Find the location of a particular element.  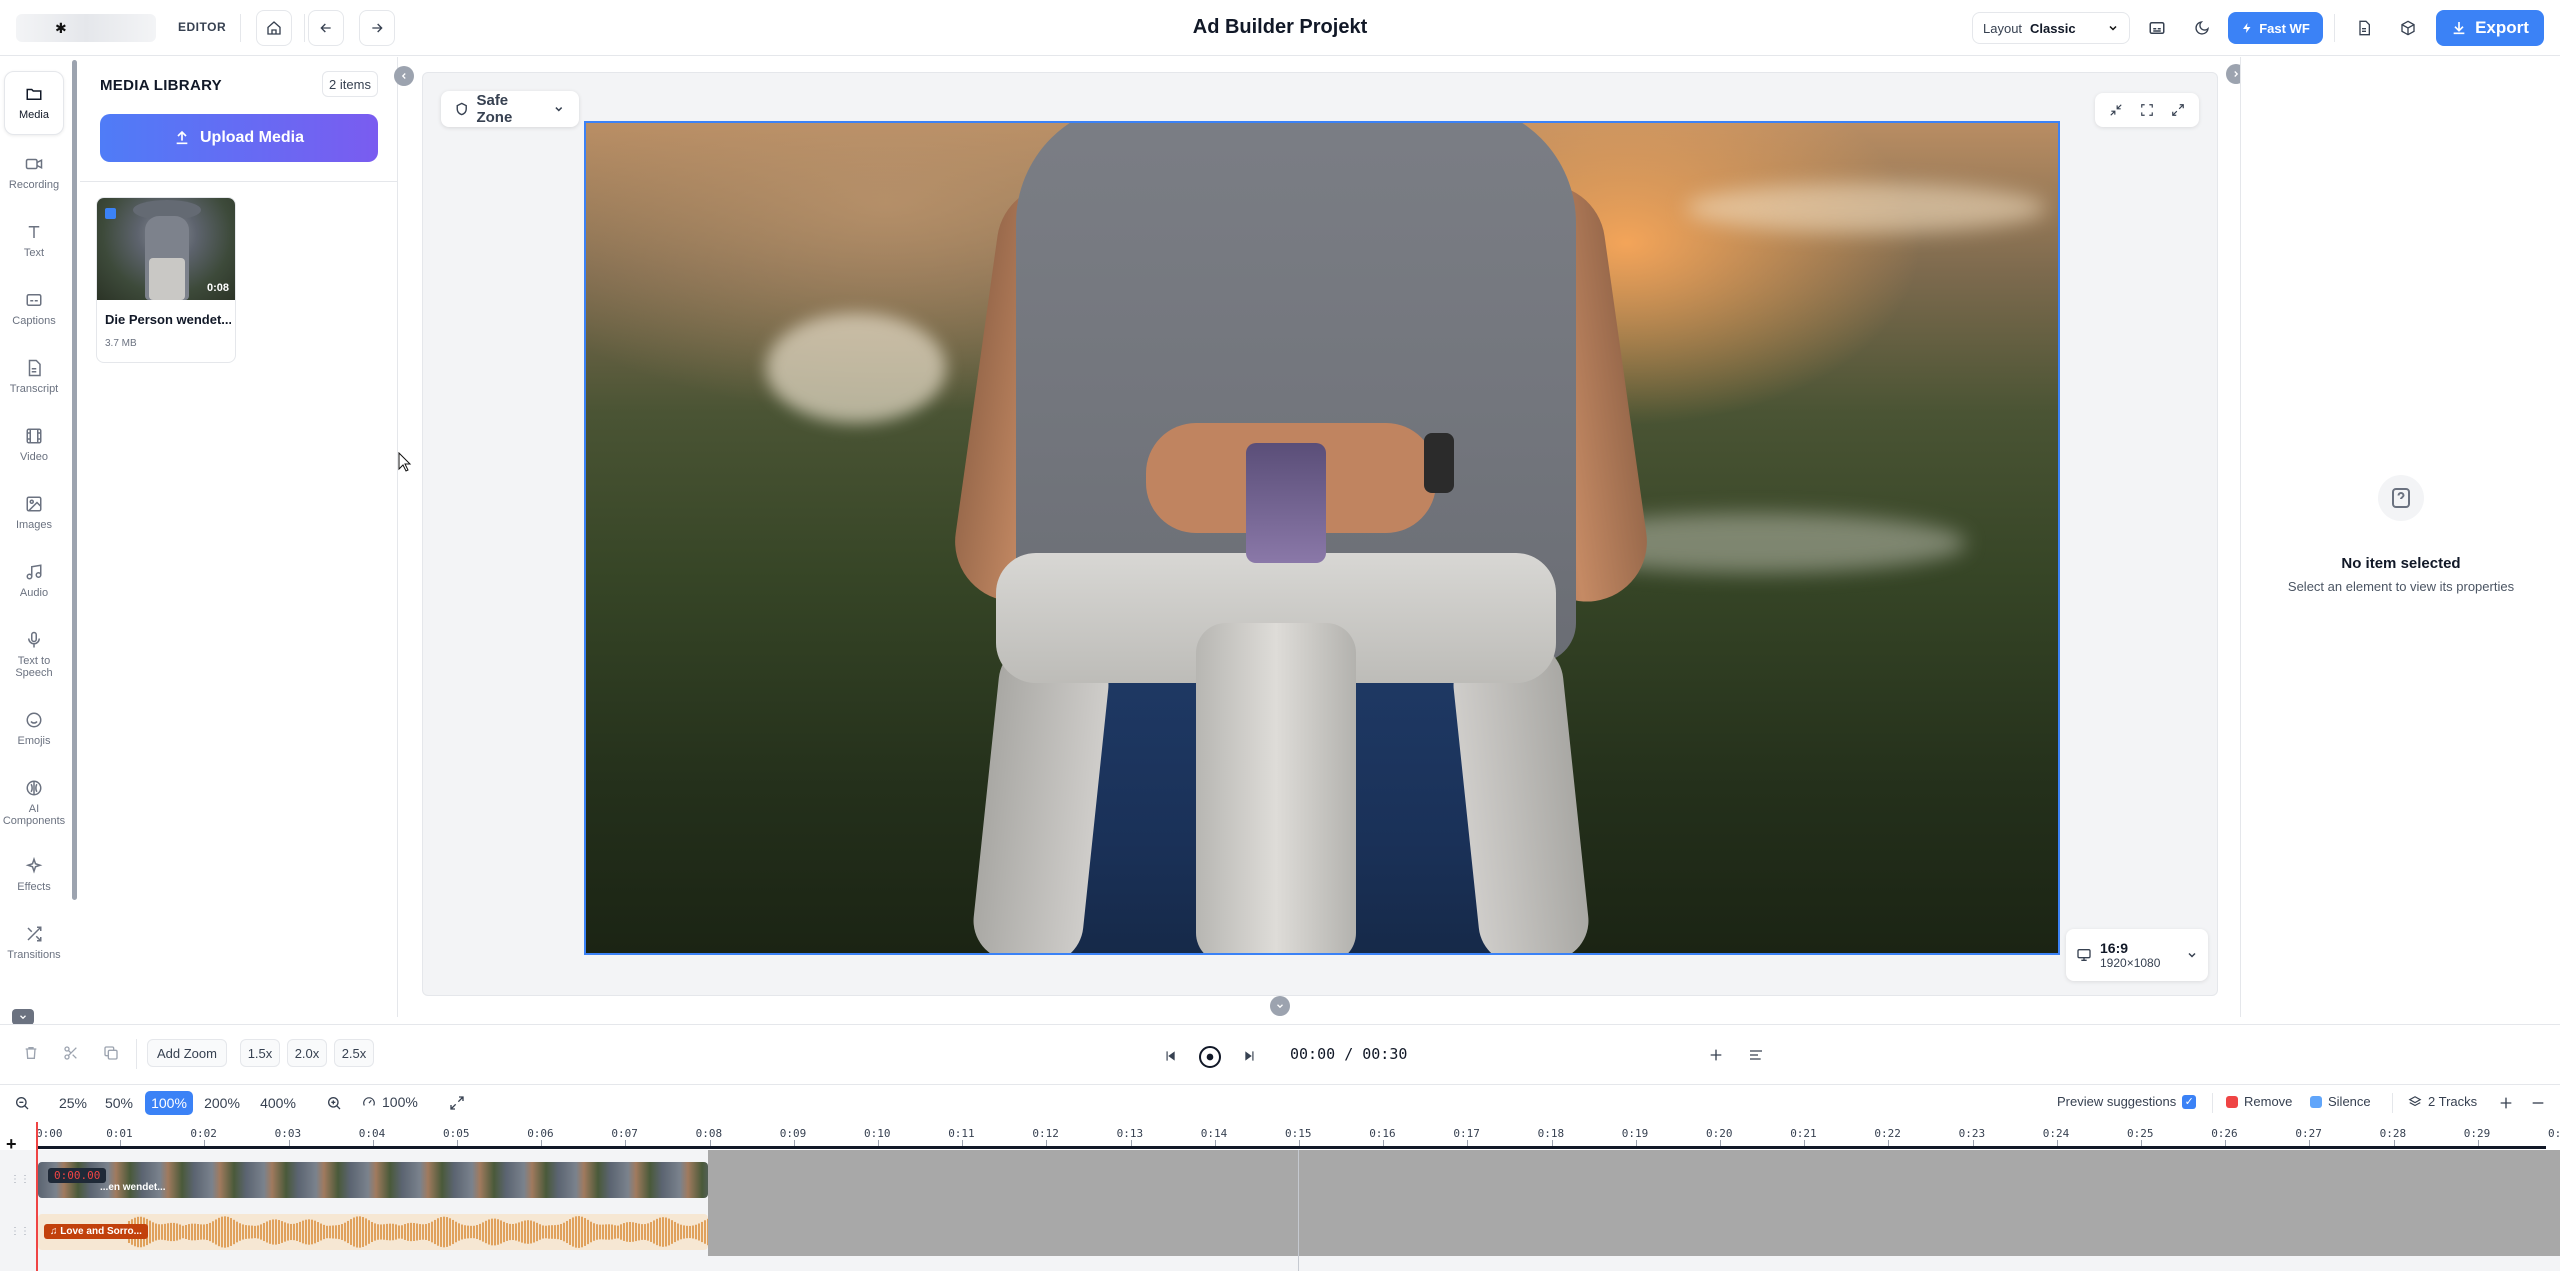

redo-button is located at coordinates (377, 28).